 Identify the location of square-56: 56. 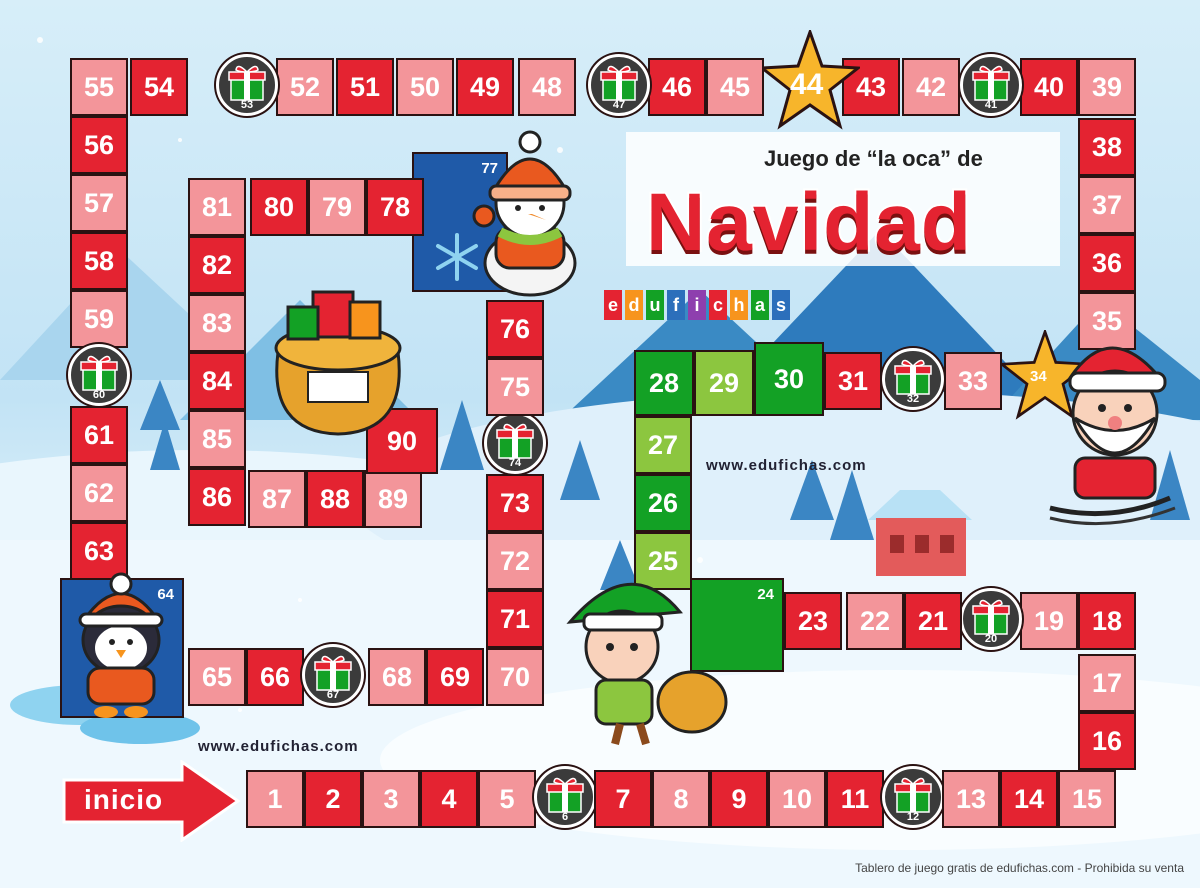
(99, 145).